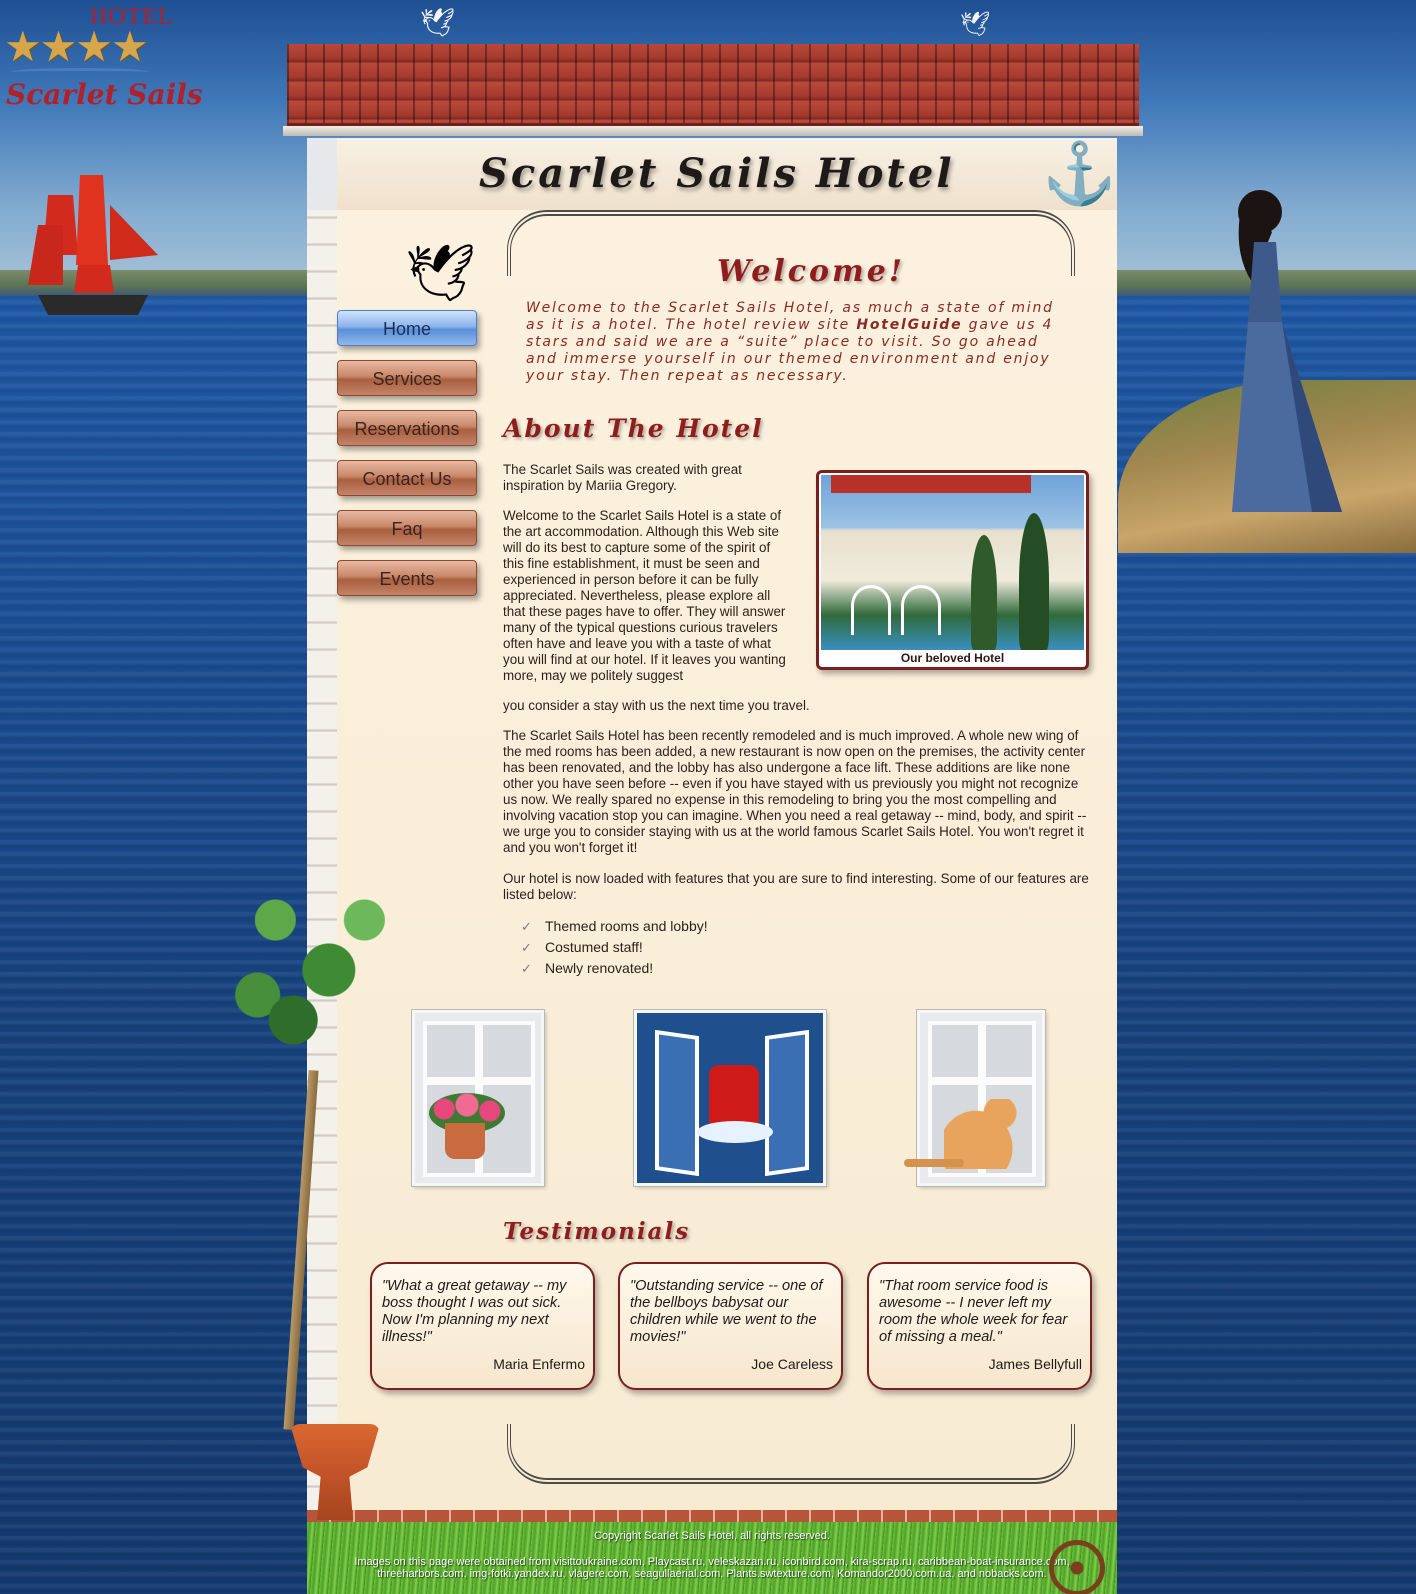 The image size is (1416, 1594). I want to click on ship-wheel-icon, so click(1077, 1567).